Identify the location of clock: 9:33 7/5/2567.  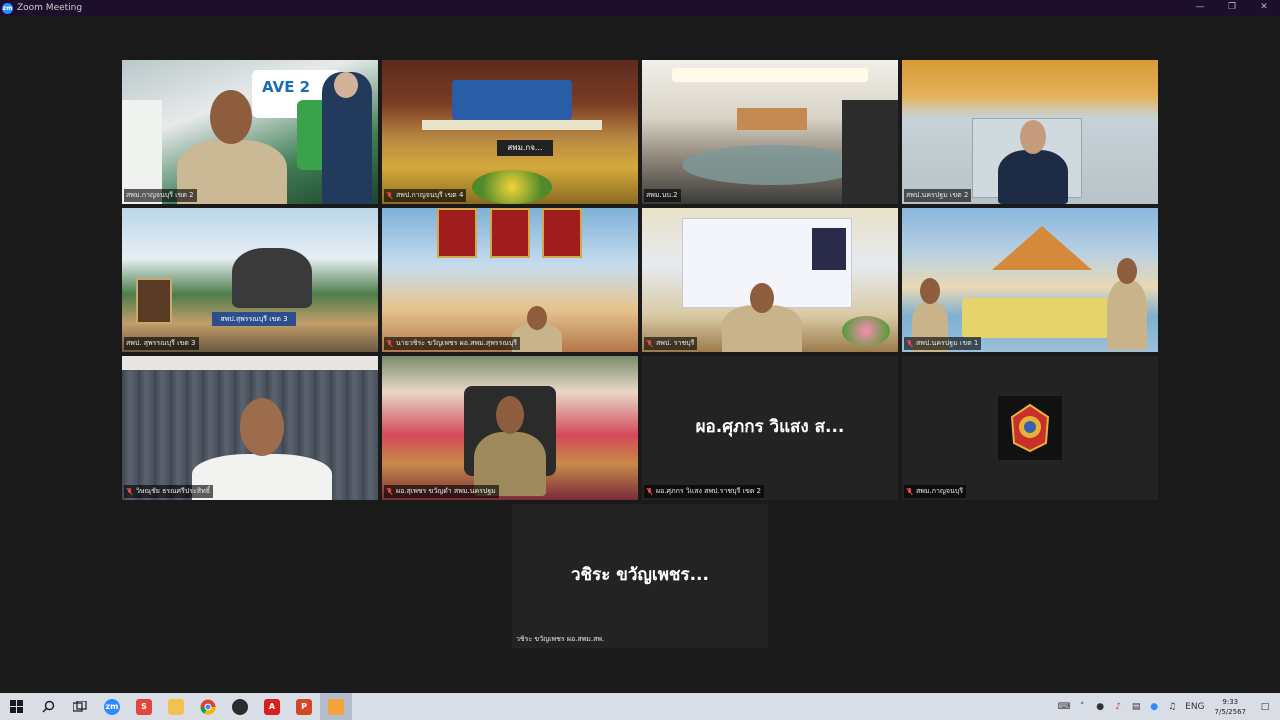
(1230, 707).